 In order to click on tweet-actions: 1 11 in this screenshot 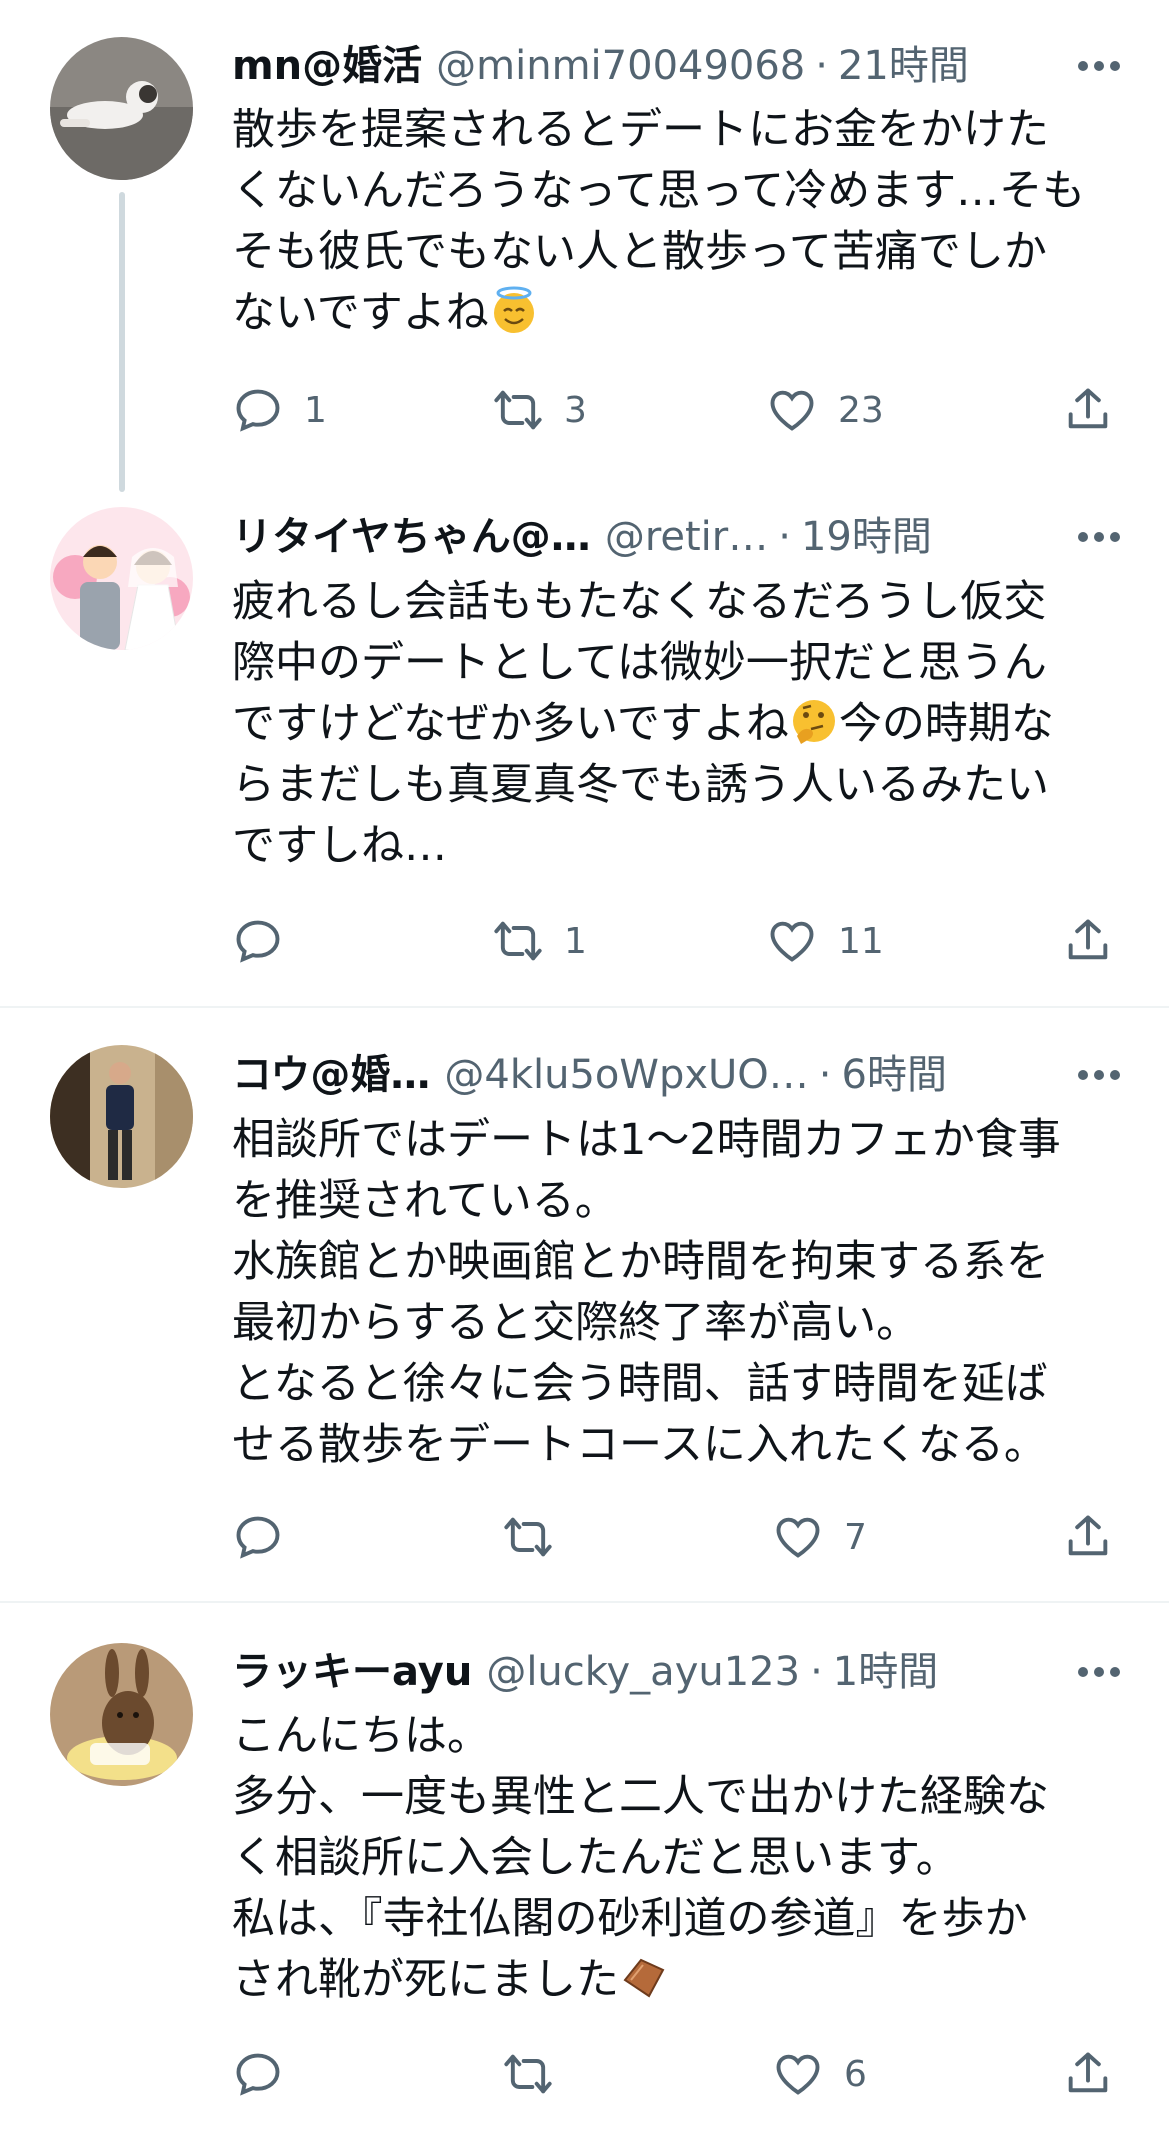, I will do `click(584, 941)`.